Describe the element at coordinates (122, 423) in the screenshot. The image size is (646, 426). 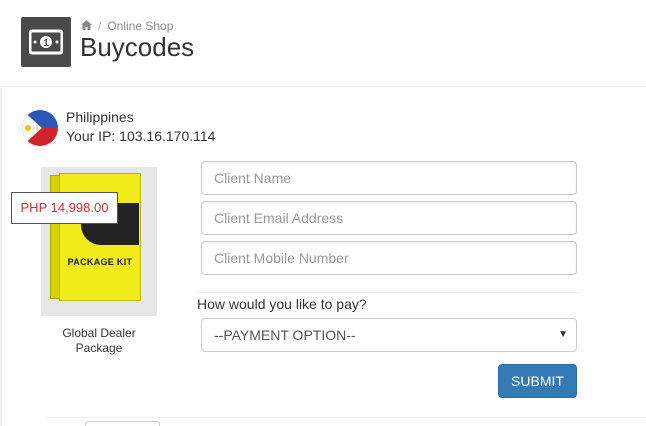
I see `bottom-element` at that location.